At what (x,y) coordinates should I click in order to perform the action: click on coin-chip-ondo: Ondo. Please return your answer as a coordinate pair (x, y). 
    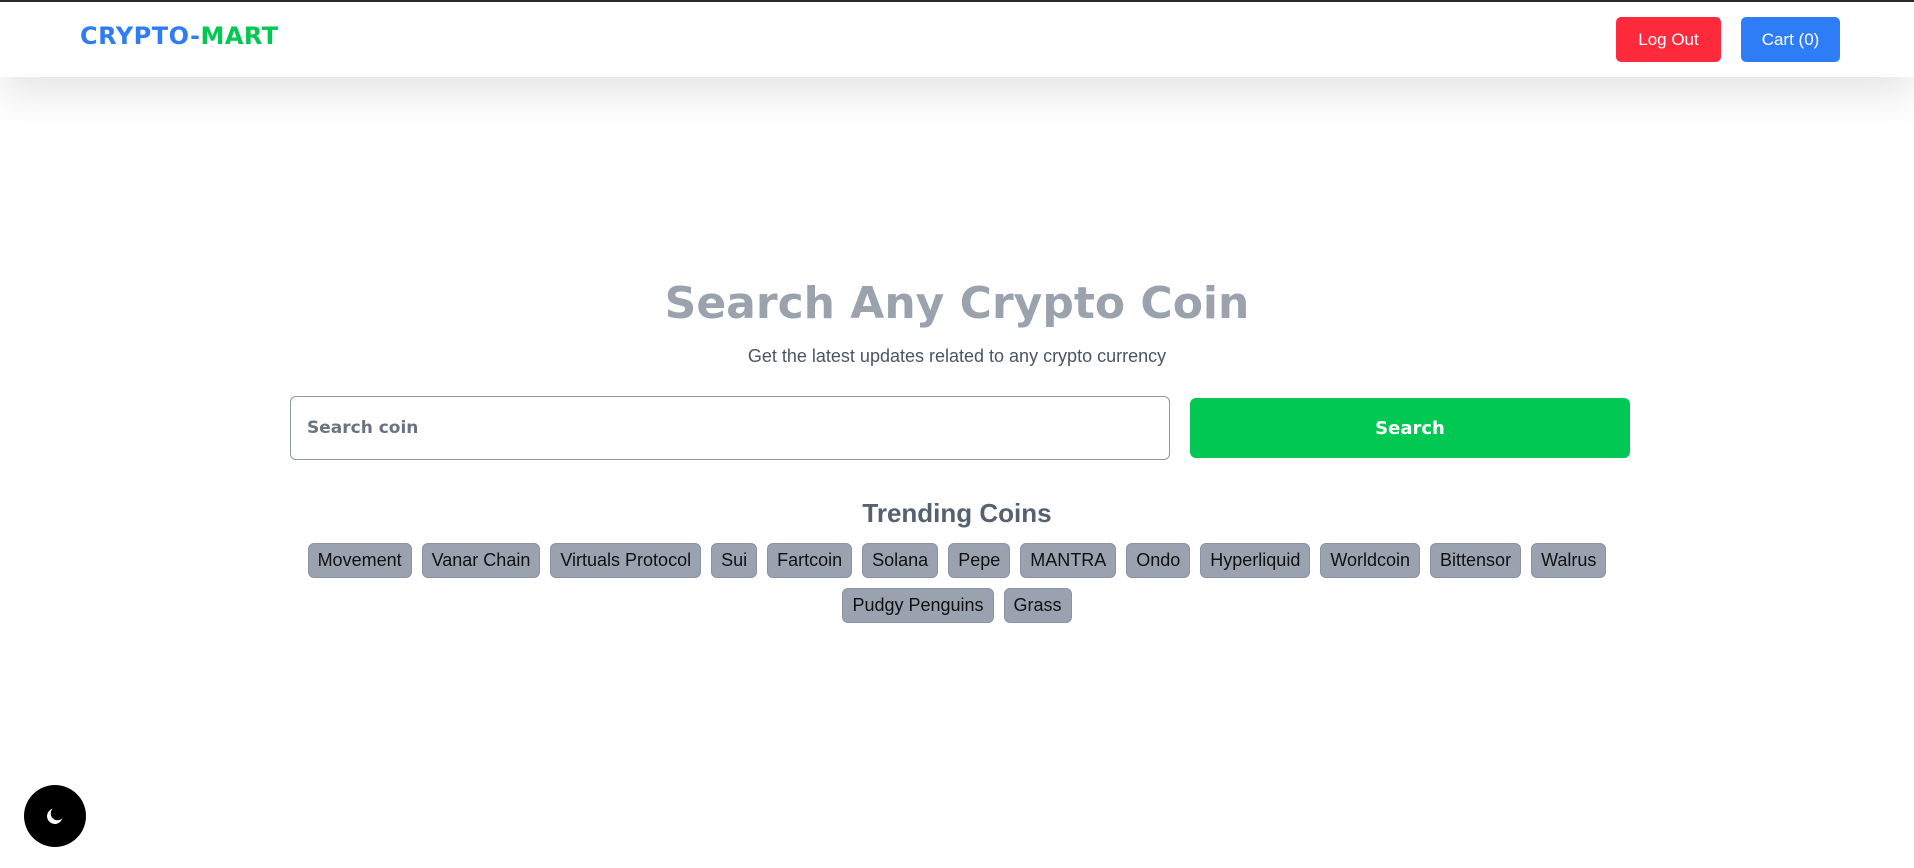
    Looking at the image, I should click on (1158, 560).